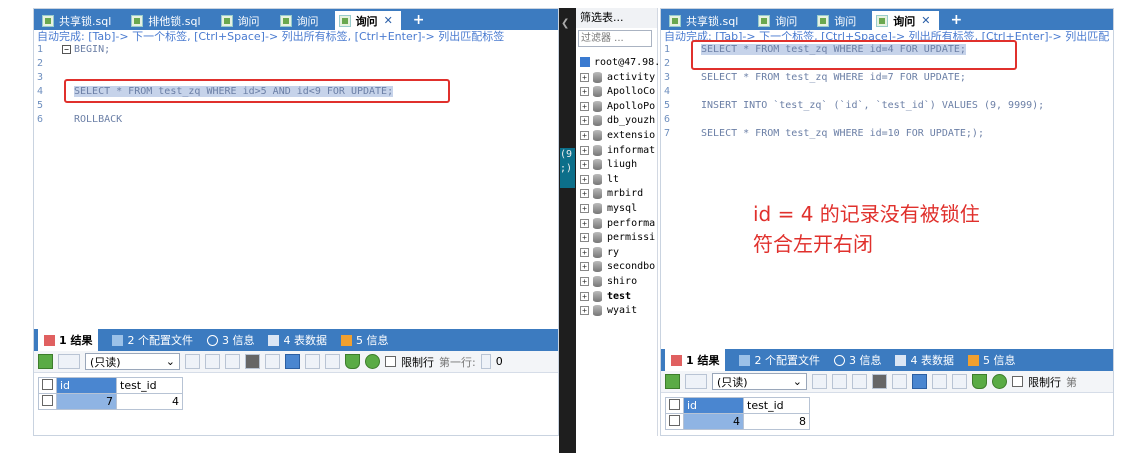 Image resolution: width=1146 pixels, height=453 pixels. What do you see at coordinates (776, 421) in the screenshot?
I see `cell-test-id: 8` at bounding box center [776, 421].